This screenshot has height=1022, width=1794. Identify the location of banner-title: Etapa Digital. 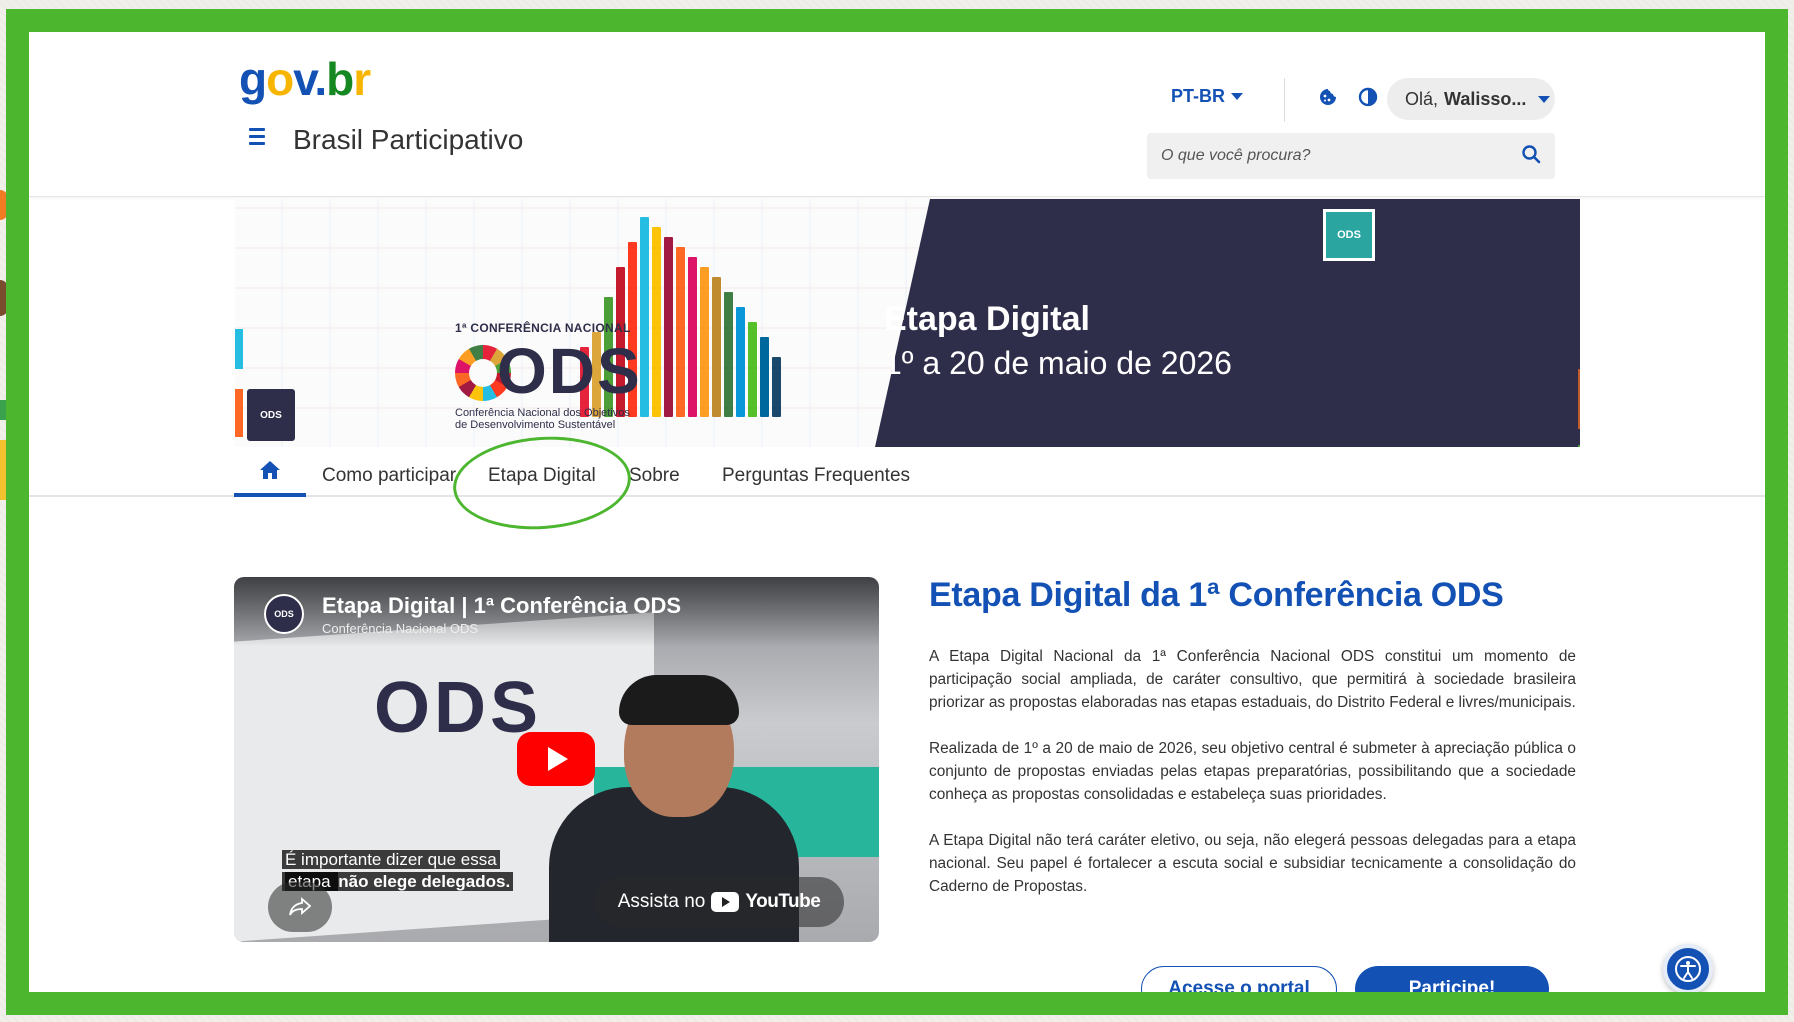
(987, 319).